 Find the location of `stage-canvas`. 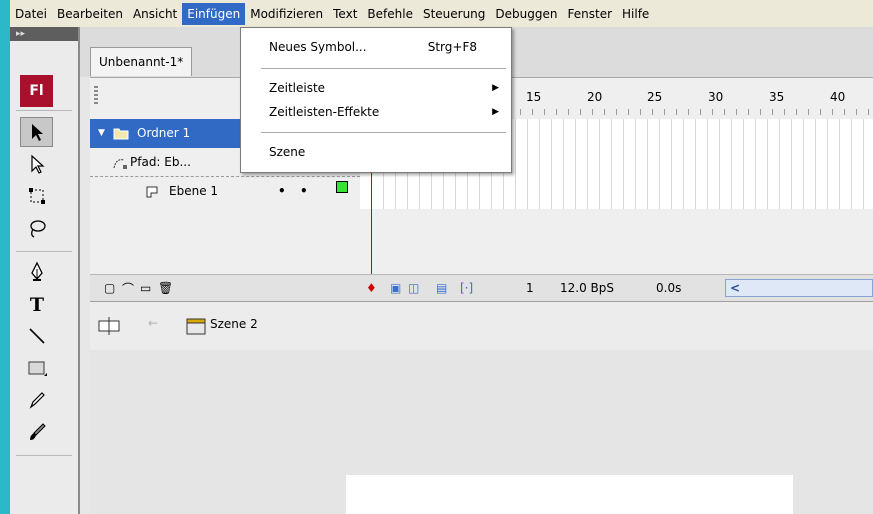

stage-canvas is located at coordinates (569, 494).